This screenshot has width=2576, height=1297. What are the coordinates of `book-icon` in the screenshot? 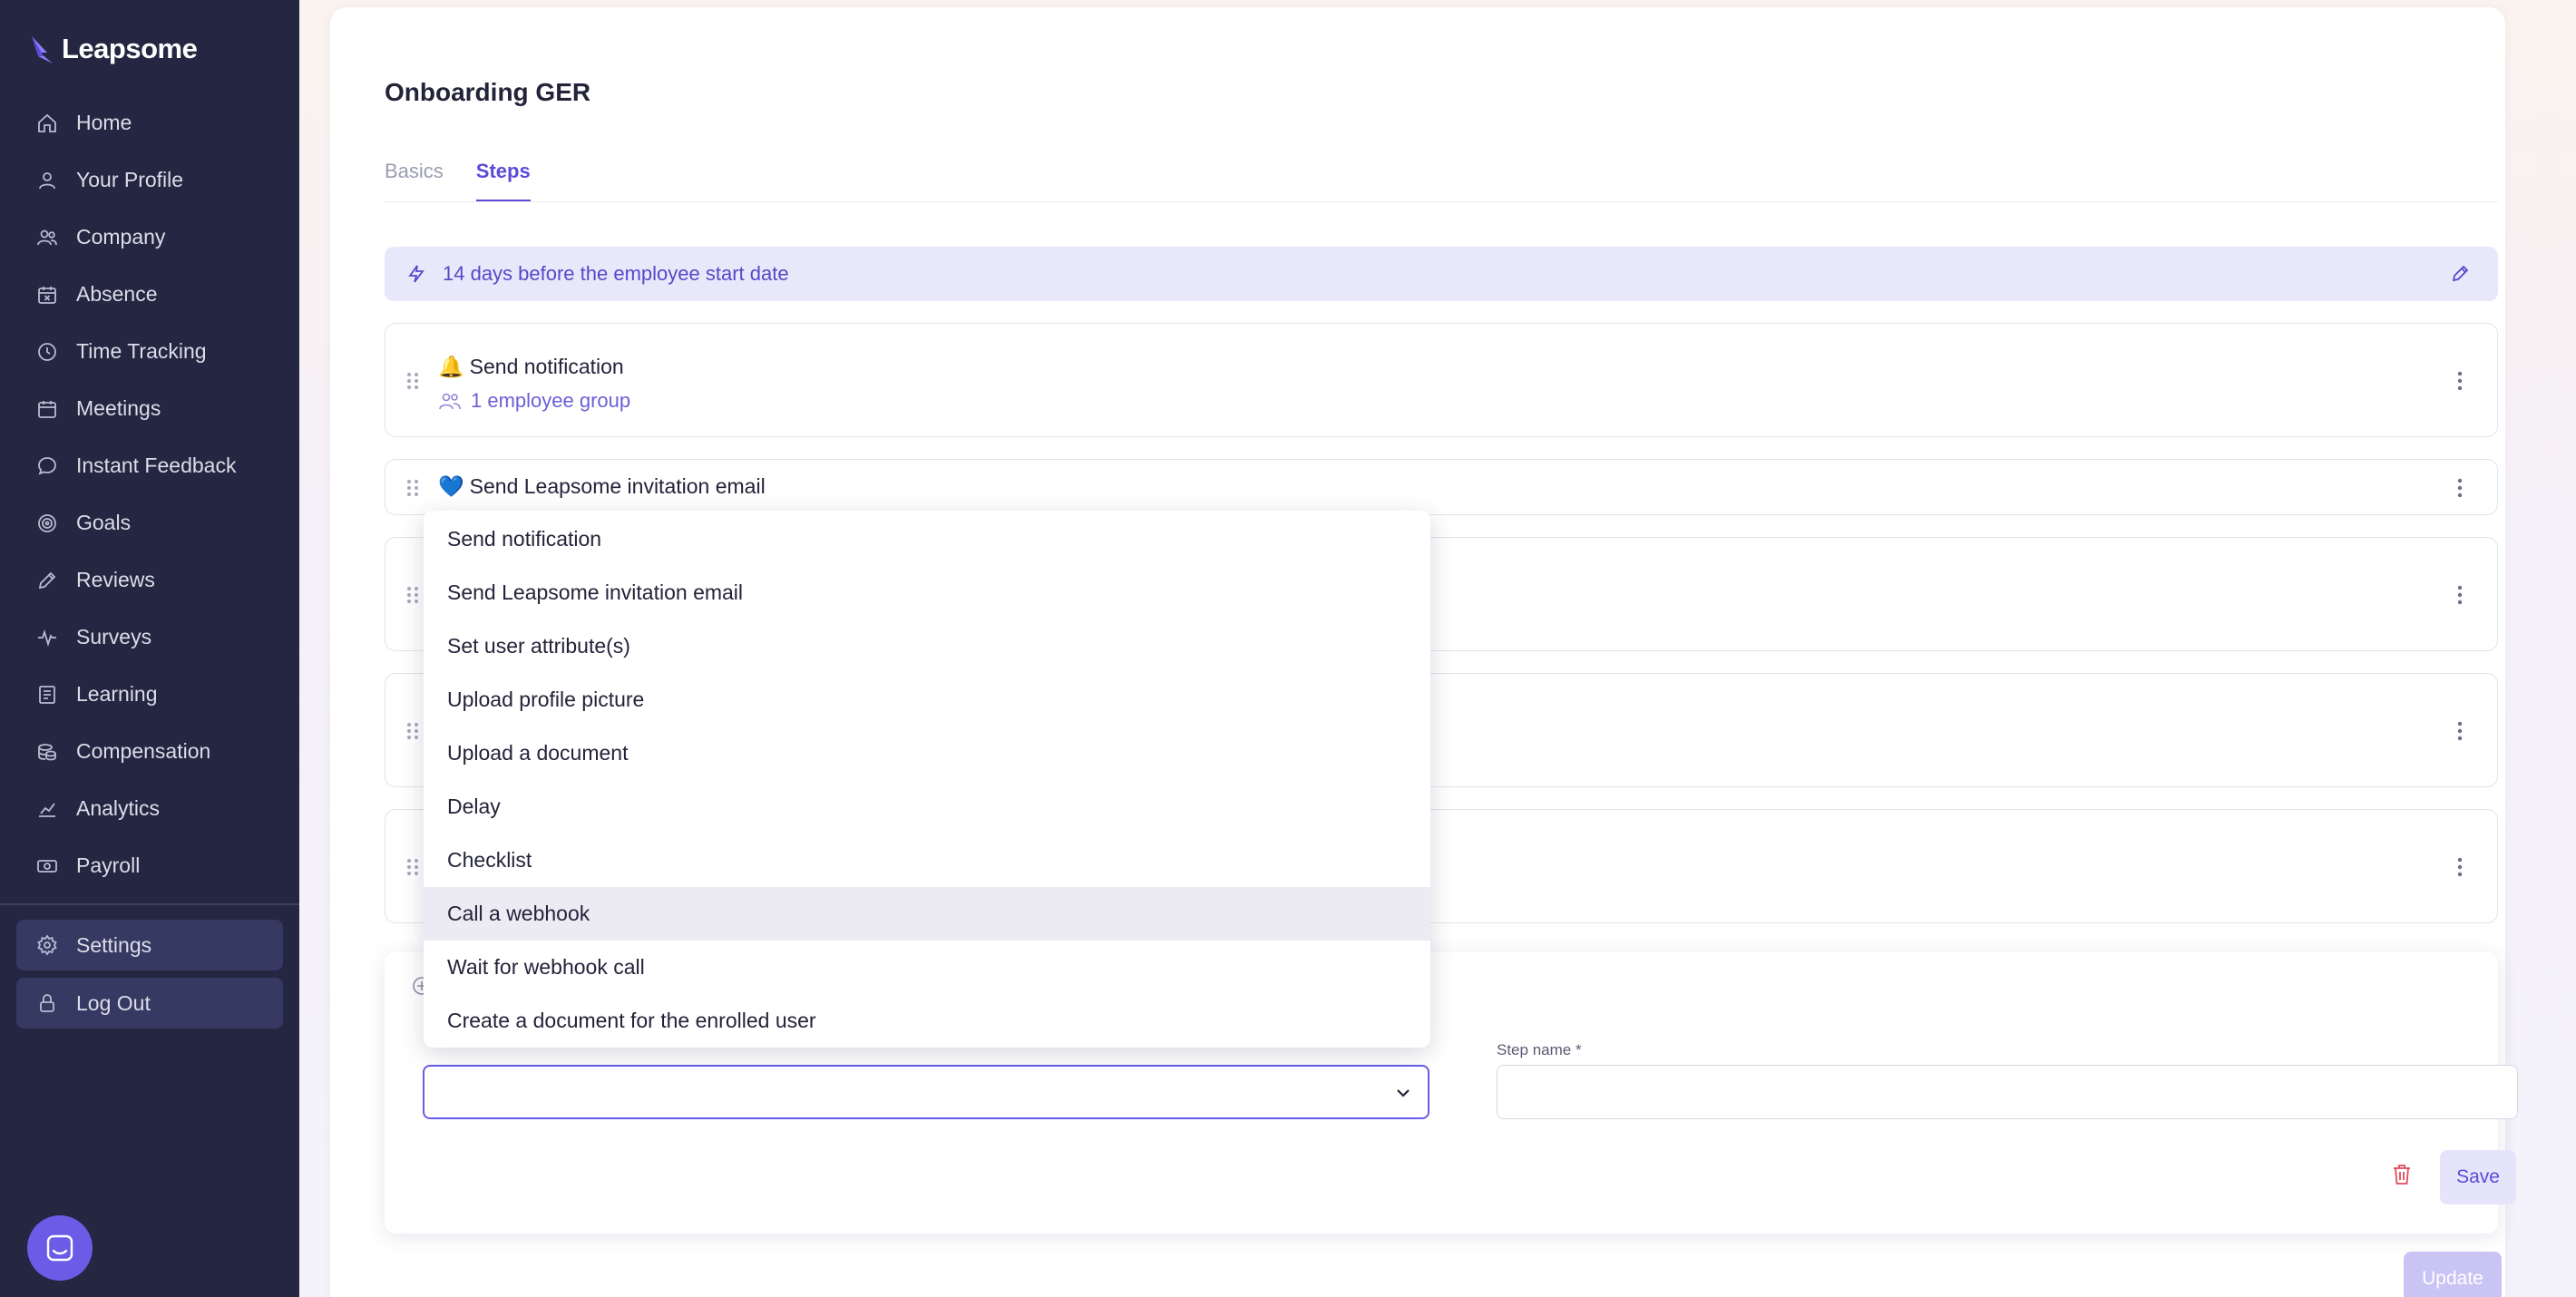 It's located at (47, 695).